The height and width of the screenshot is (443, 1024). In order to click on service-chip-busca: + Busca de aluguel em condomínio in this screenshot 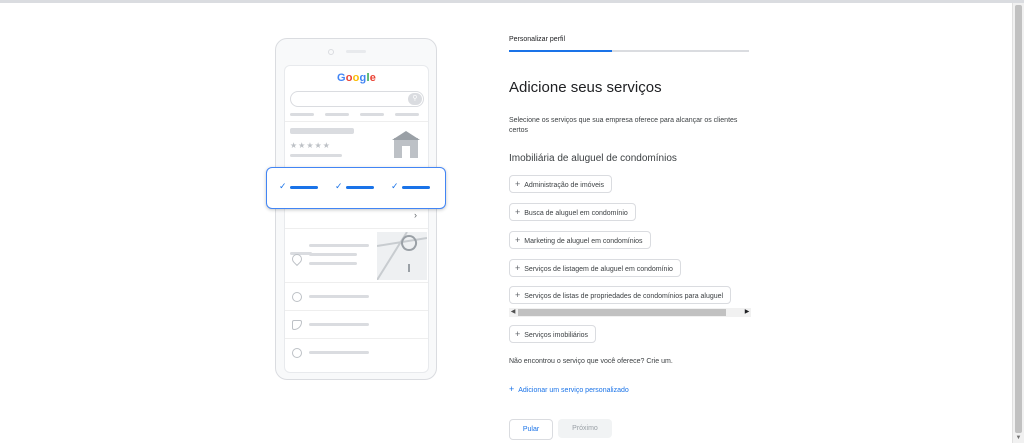, I will do `click(572, 212)`.